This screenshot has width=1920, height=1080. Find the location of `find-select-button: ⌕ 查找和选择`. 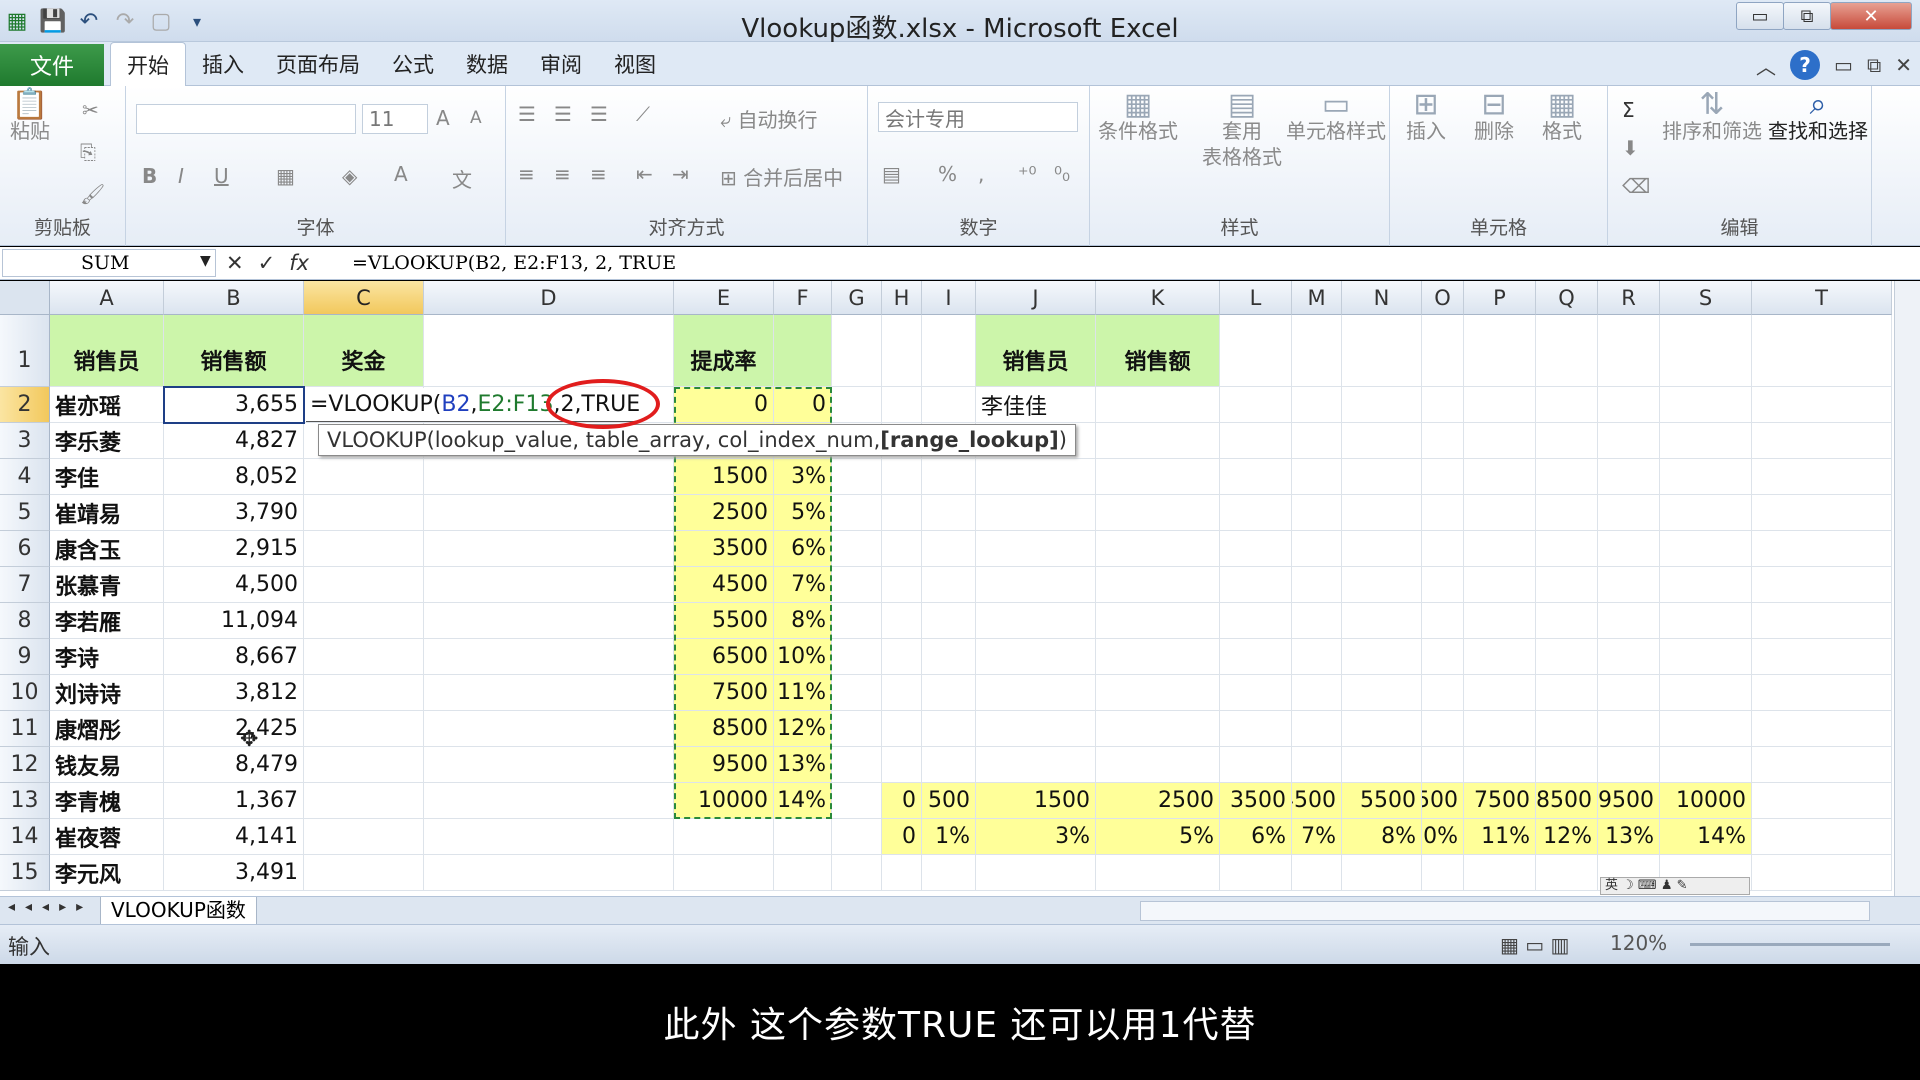

find-select-button: ⌕ 查找和选择 is located at coordinates (1818, 117).